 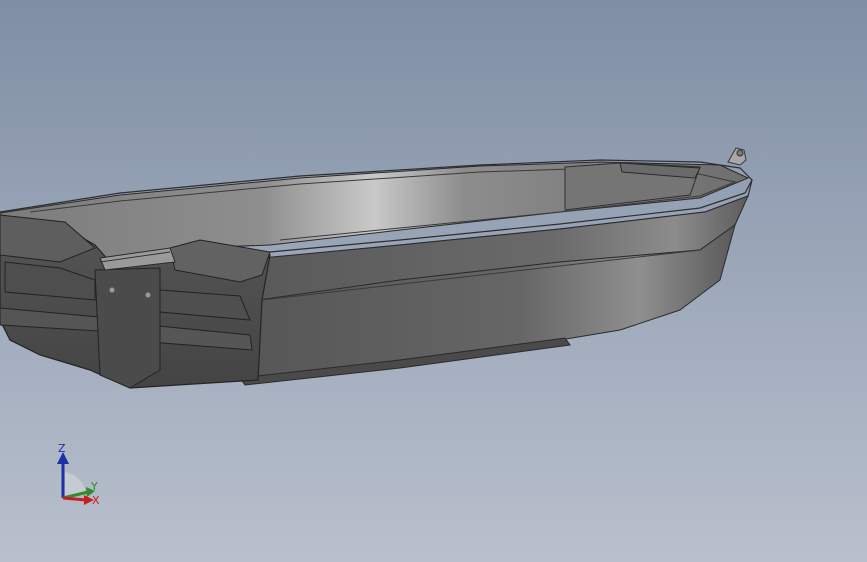 I want to click on x-axis-line, so click(x=74, y=499).